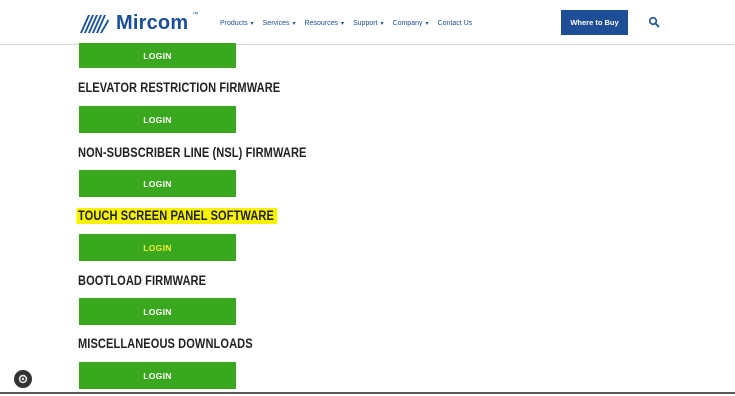  I want to click on gear-glyph-icon, so click(23, 379).